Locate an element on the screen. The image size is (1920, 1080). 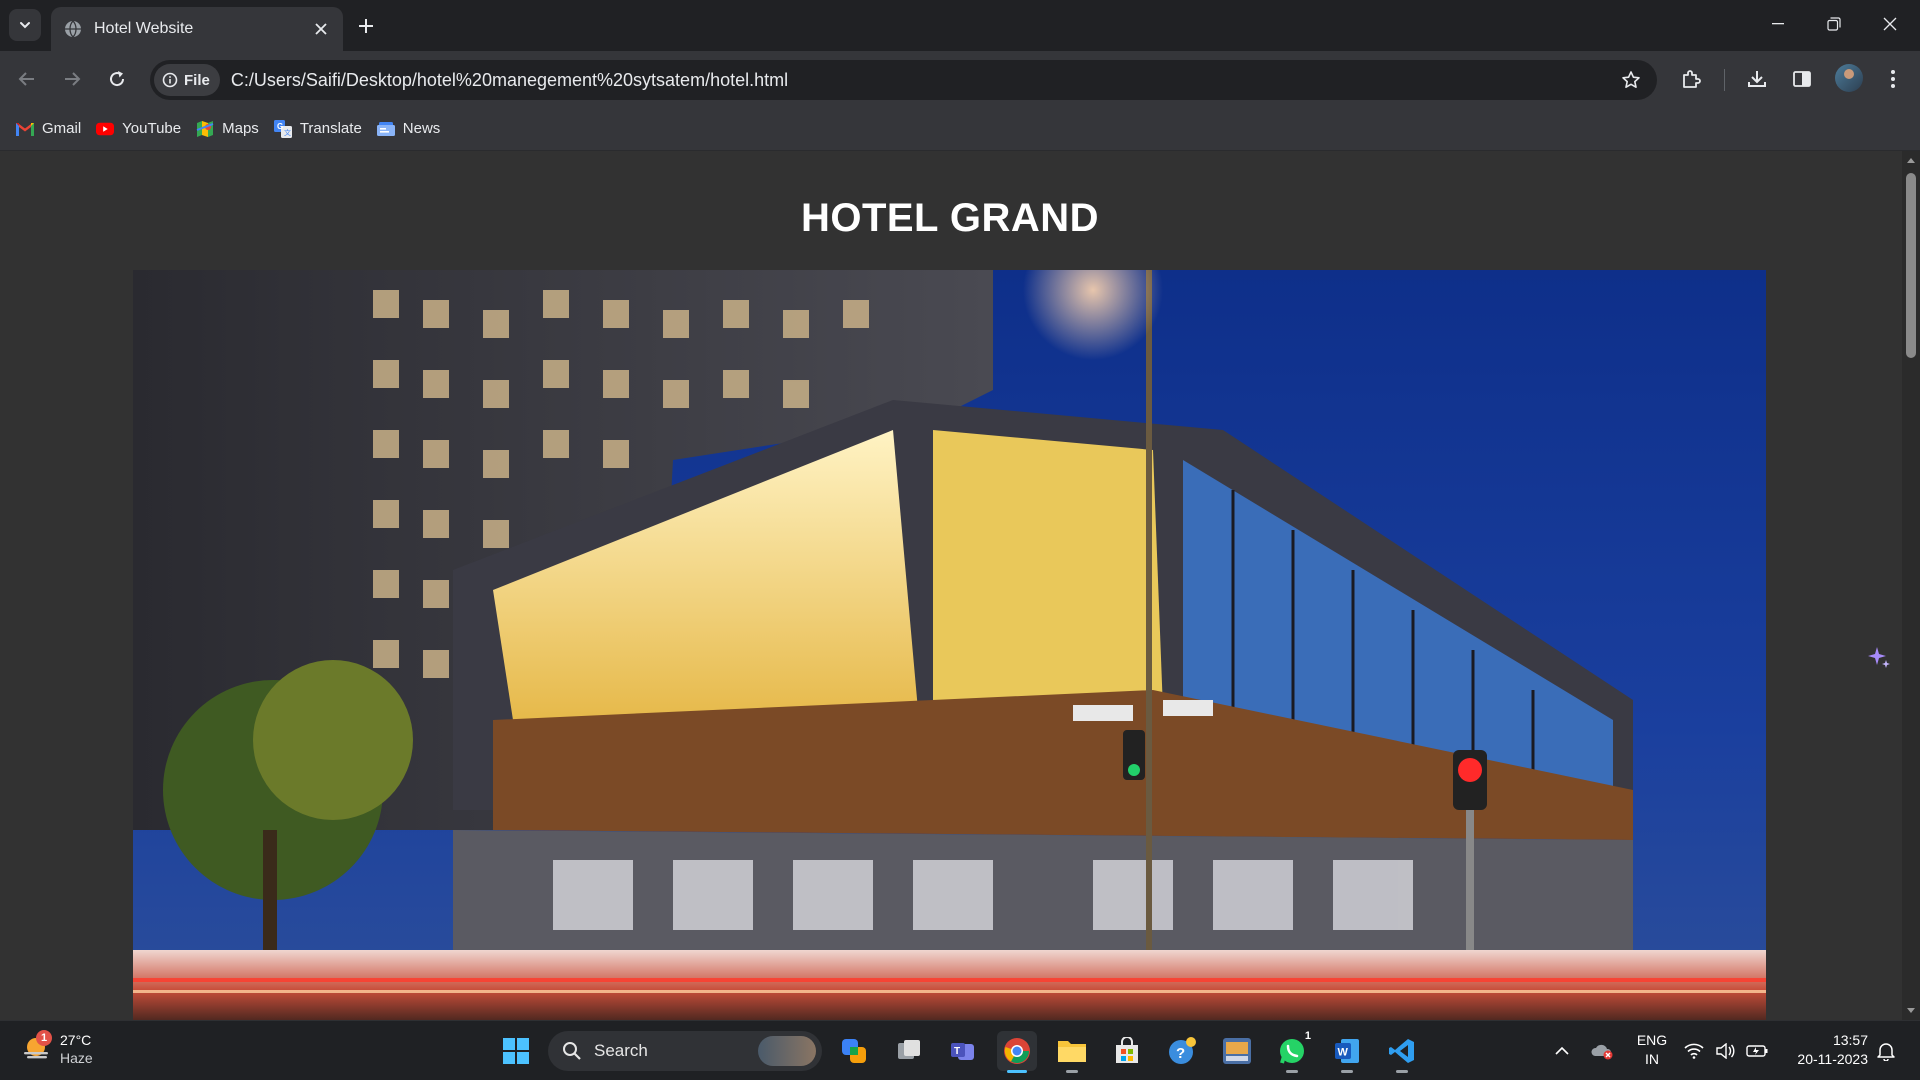
download-icon is located at coordinates (1757, 79).